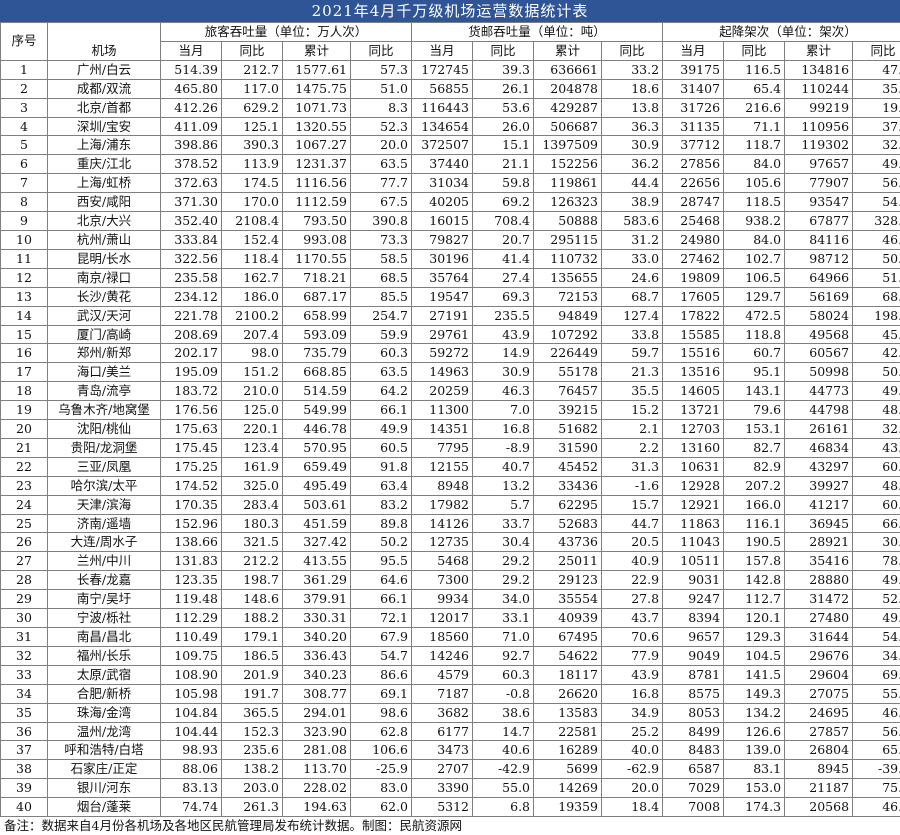 This screenshot has height=835, width=900. What do you see at coordinates (191, 164) in the screenshot?
I see `row-value: 378.52` at bounding box center [191, 164].